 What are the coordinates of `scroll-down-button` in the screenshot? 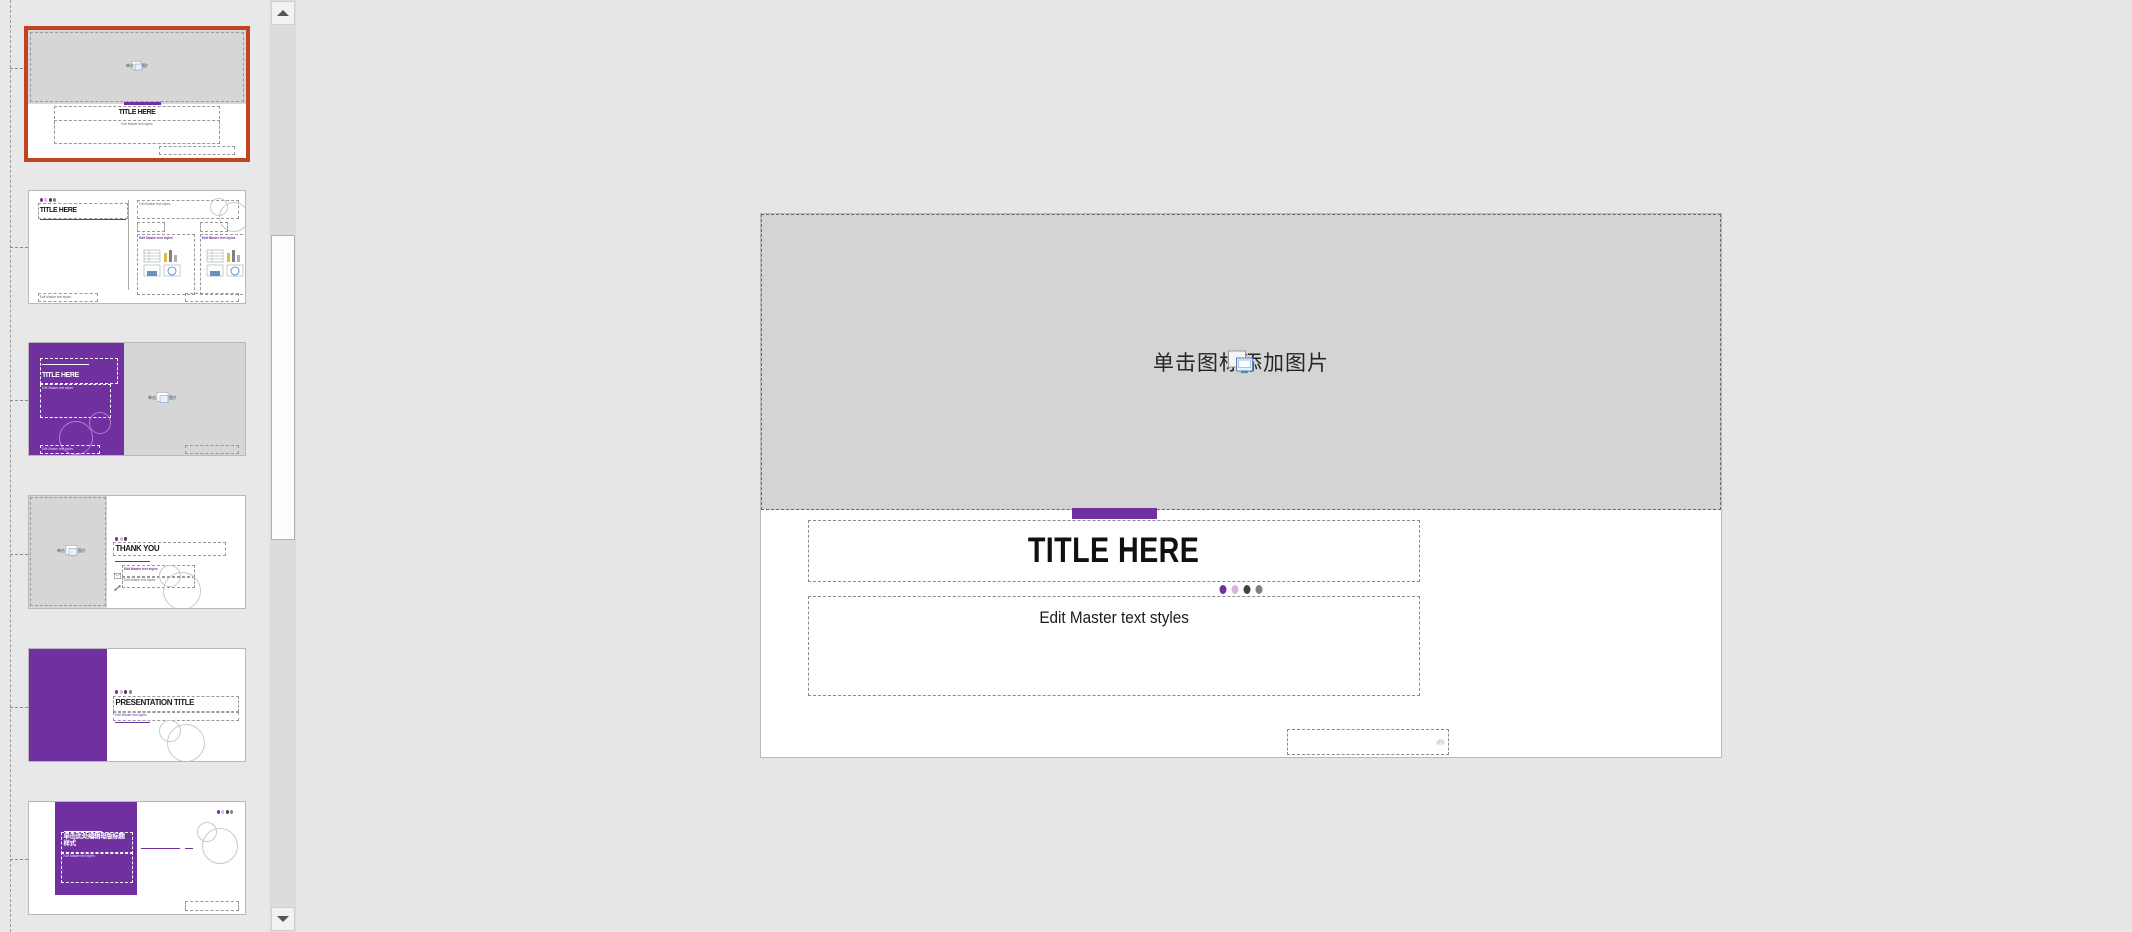 It's located at (283, 919).